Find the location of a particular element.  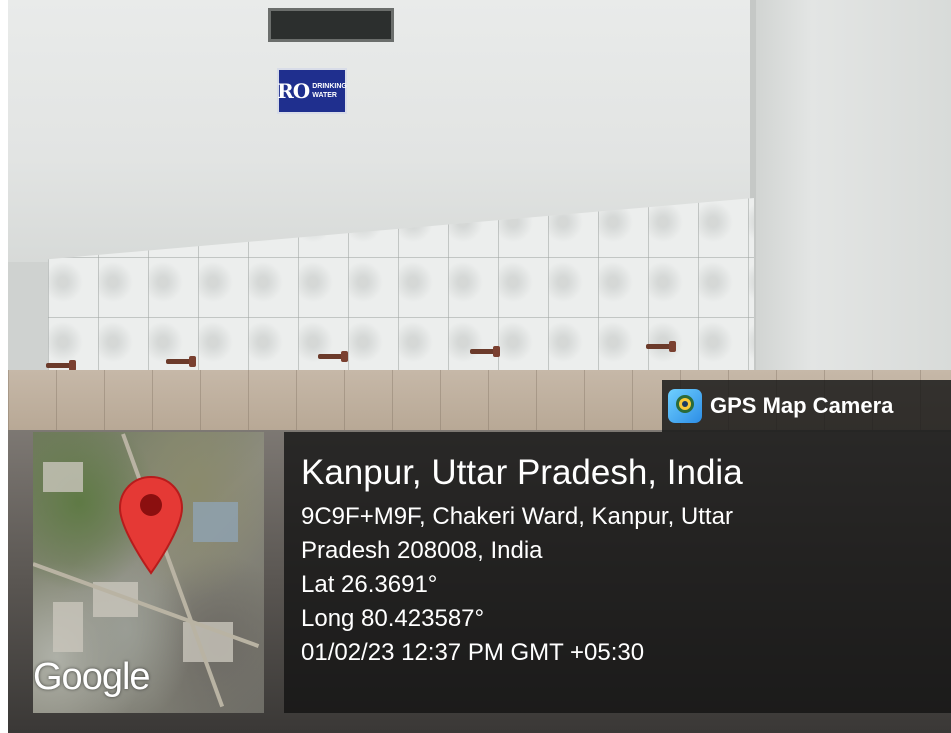

brand-label: GPS Map Camera is located at coordinates (802, 405).